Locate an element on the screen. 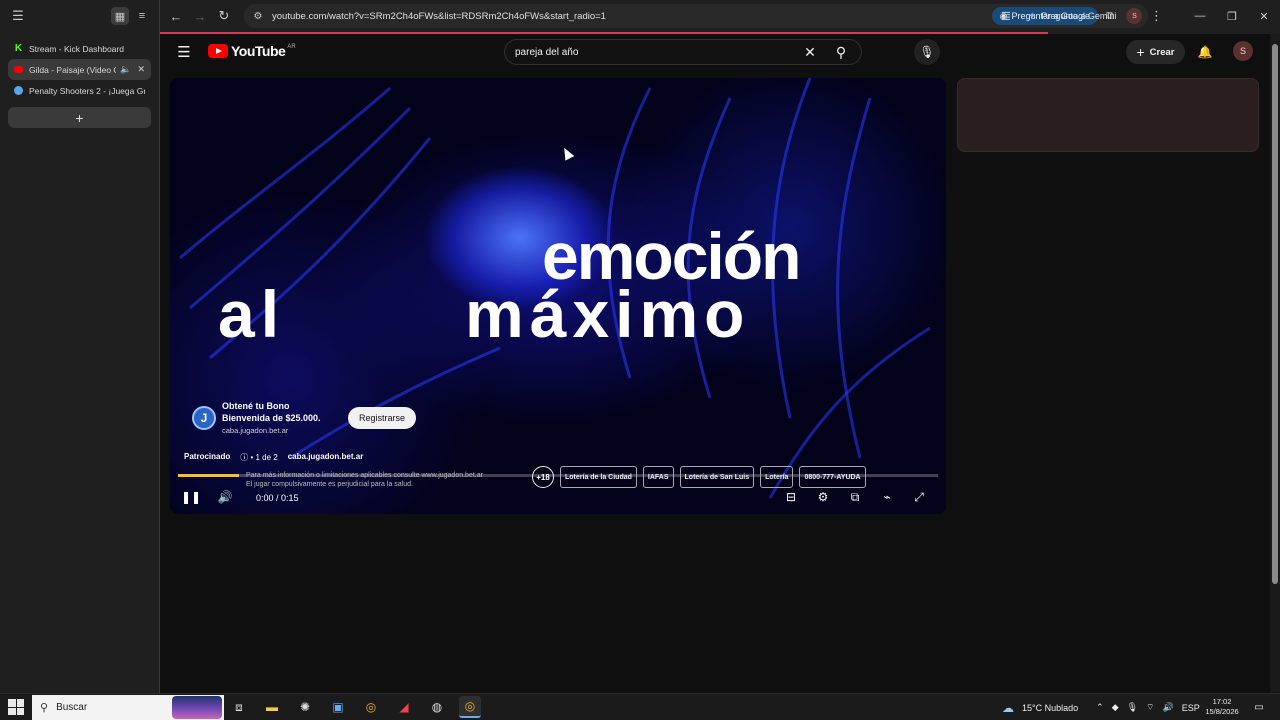 This screenshot has height=720, width=1280. sponsor-info: ⓘ • 1 de 2 is located at coordinates (259, 457).